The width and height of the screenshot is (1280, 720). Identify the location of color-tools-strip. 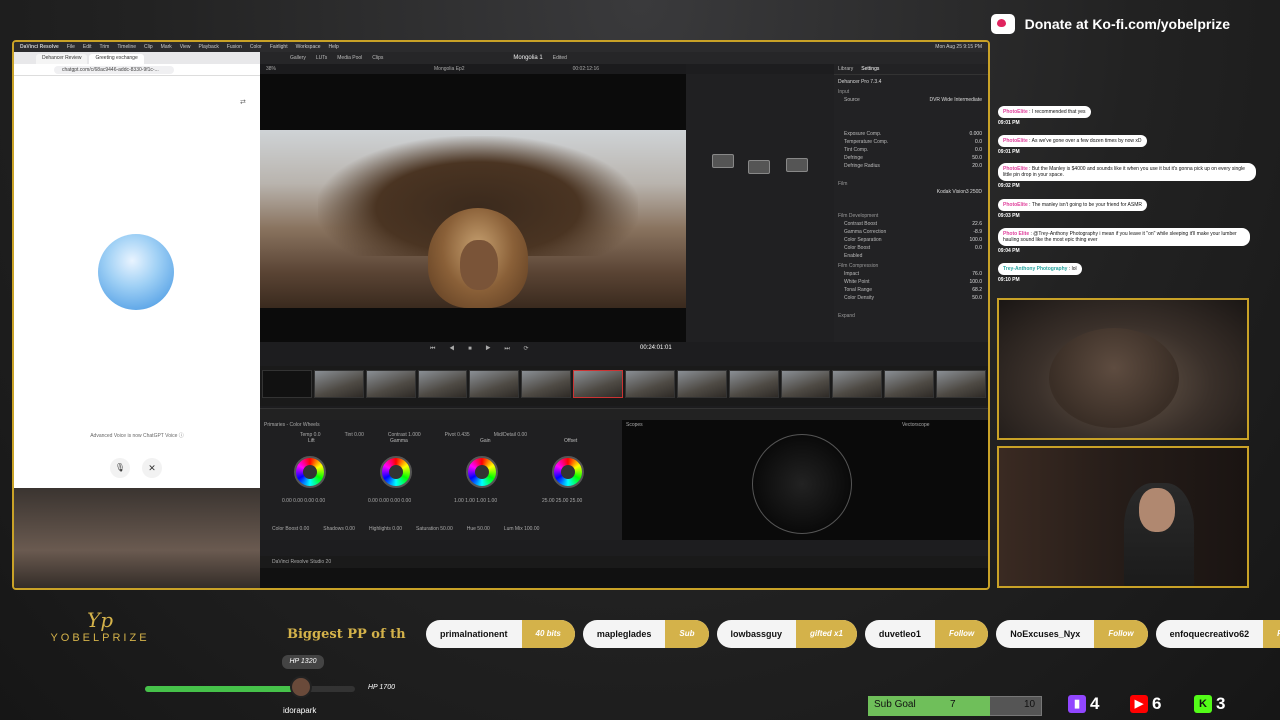
(624, 414).